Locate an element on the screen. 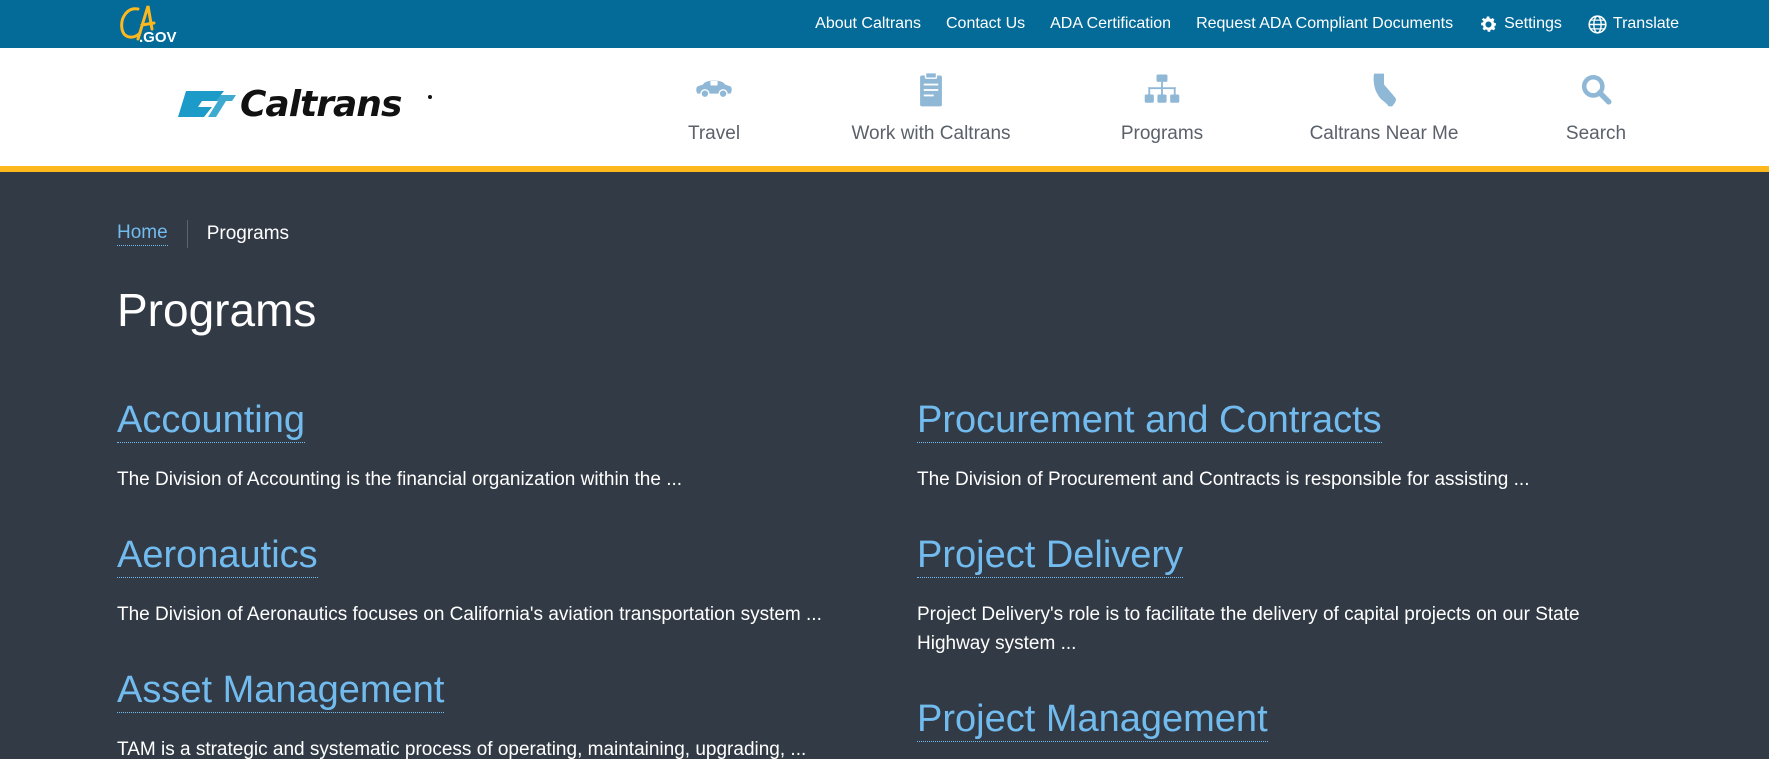 This screenshot has height=759, width=1769. nav-search-label: Search is located at coordinates (1596, 133).